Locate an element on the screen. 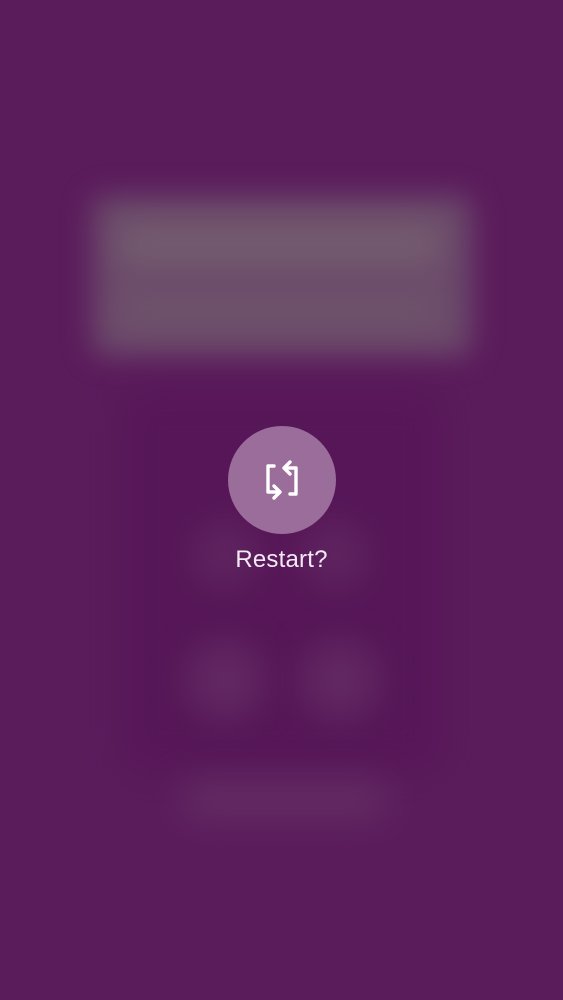  restart-icon is located at coordinates (282, 480).